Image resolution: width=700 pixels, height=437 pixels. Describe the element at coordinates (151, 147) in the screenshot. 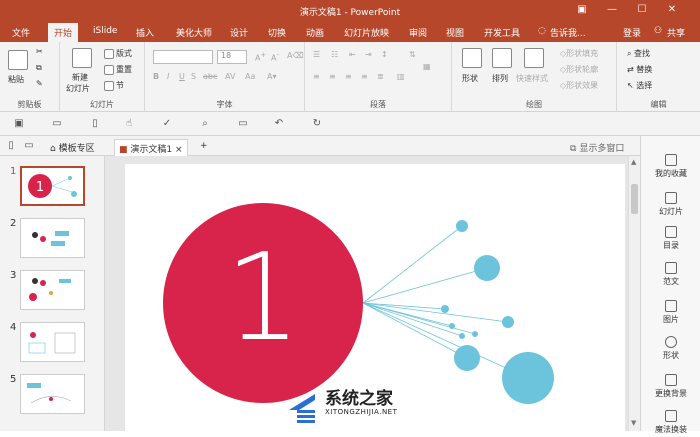

I see `document-tab: ■ 演示文稿1 ×` at that location.